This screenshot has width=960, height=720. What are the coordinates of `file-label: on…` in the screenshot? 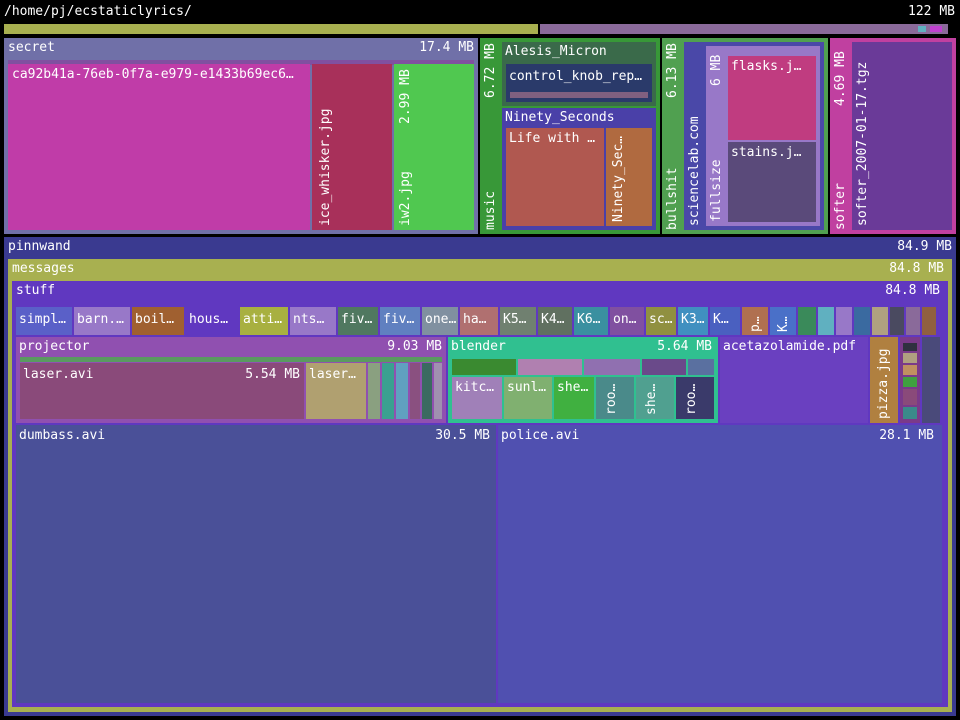 It's located at (625, 319).